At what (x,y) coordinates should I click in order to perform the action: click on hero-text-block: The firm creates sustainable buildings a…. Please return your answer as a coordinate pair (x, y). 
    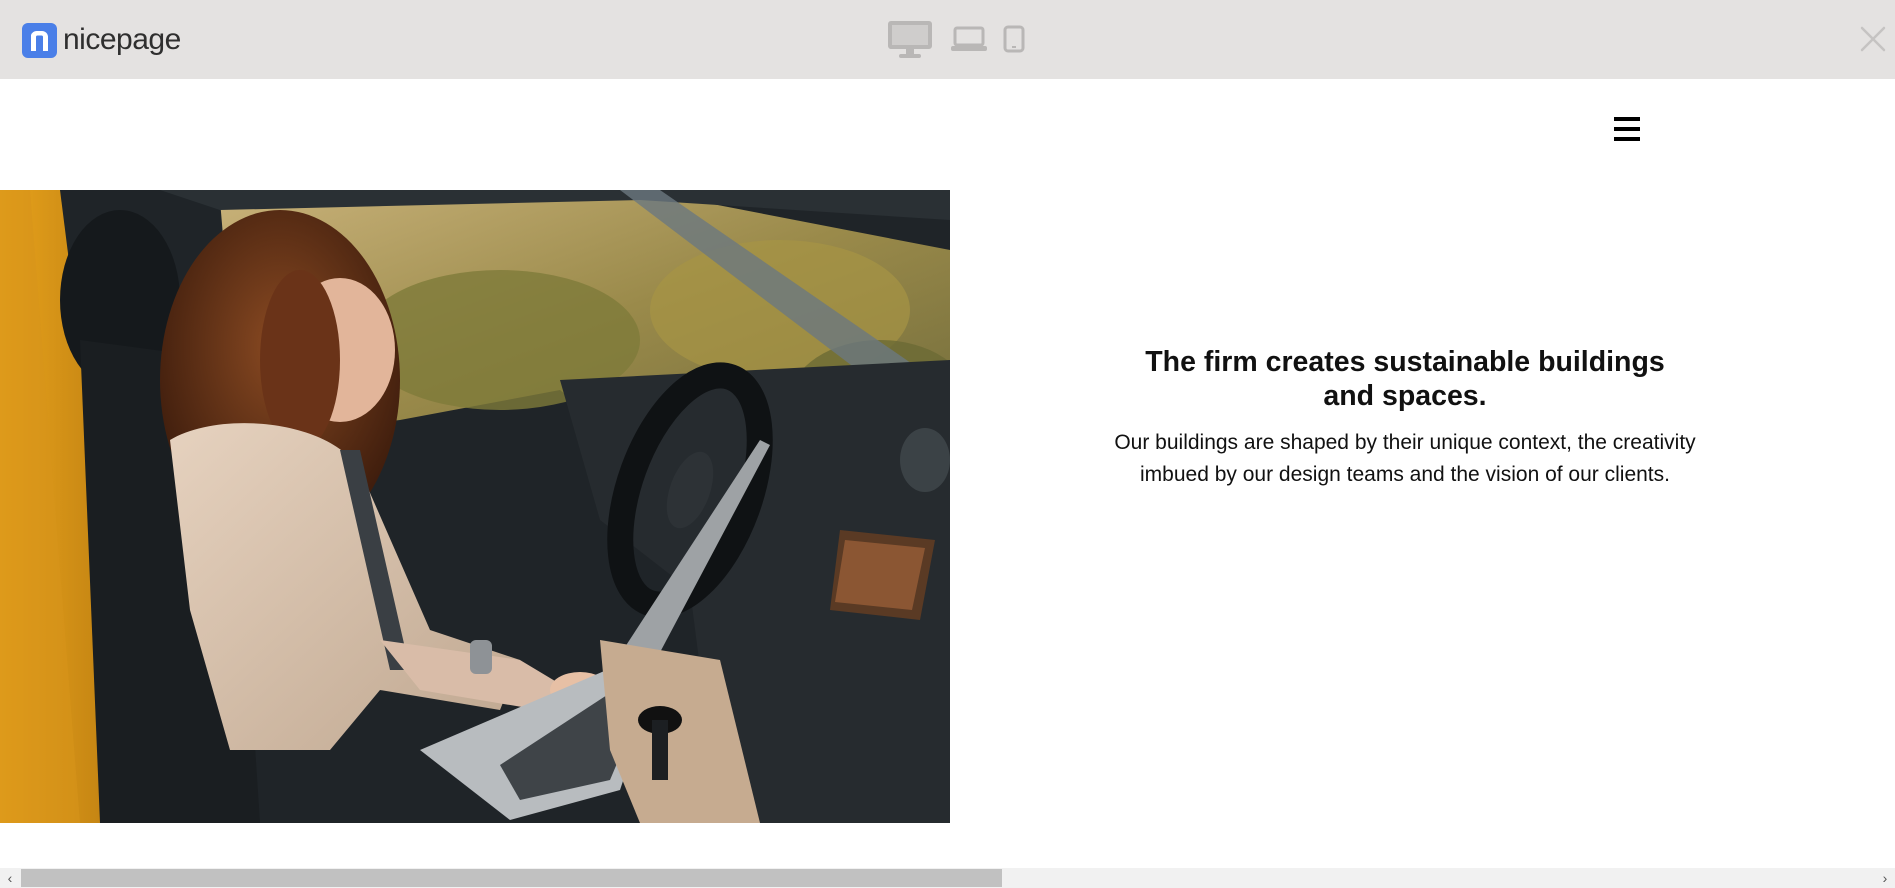
    Looking at the image, I should click on (1405, 418).